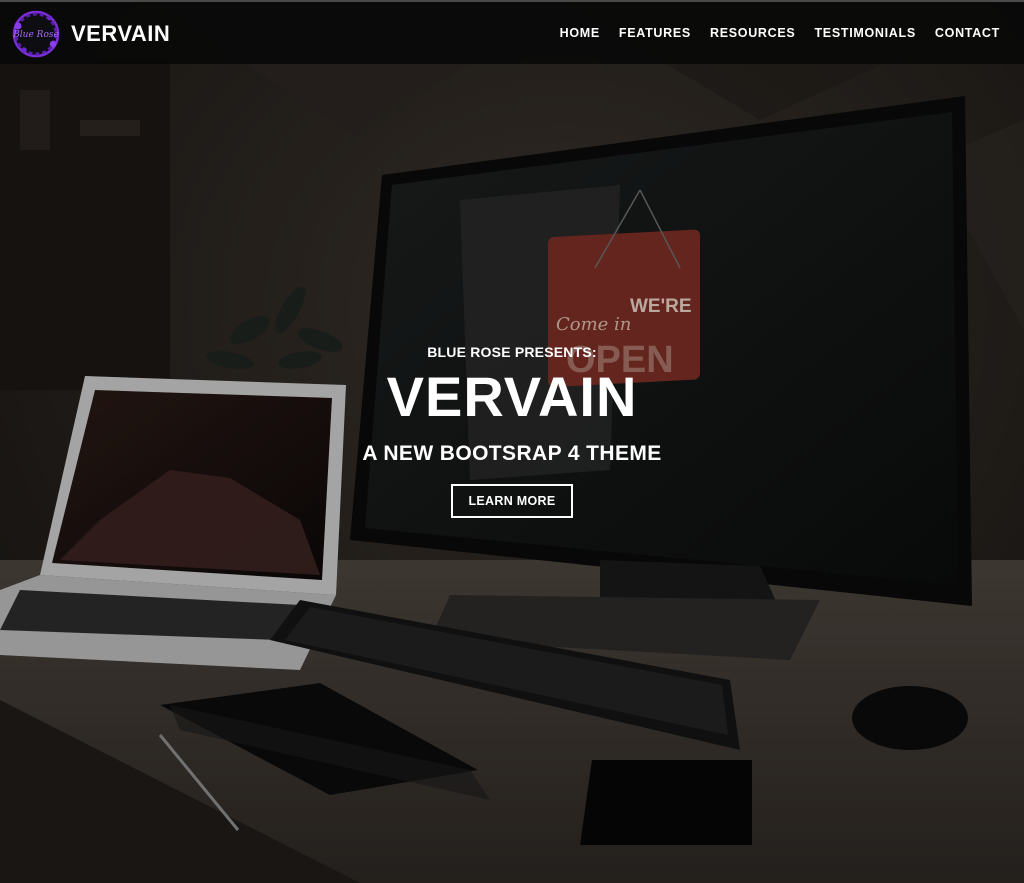 The width and height of the screenshot is (1024, 883). What do you see at coordinates (512, 396) in the screenshot?
I see `hero-title: VERVAIN` at bounding box center [512, 396].